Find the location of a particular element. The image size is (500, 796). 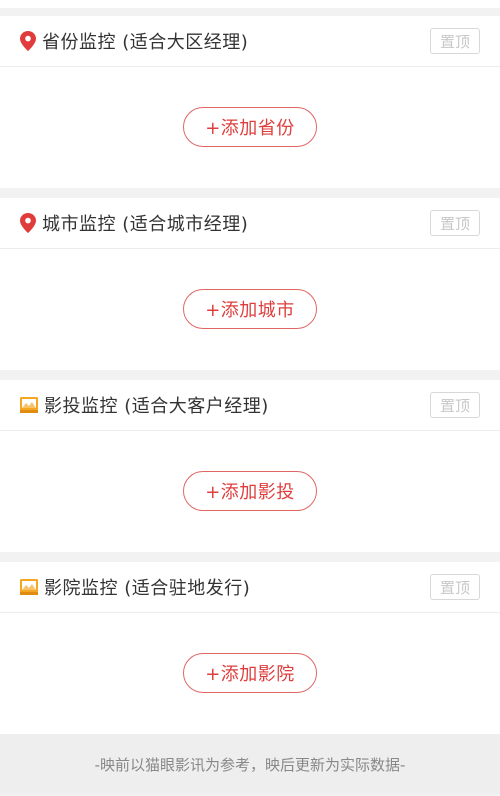

card-header: 省份监控 (适合大区经理) 置顶 is located at coordinates (250, 41).